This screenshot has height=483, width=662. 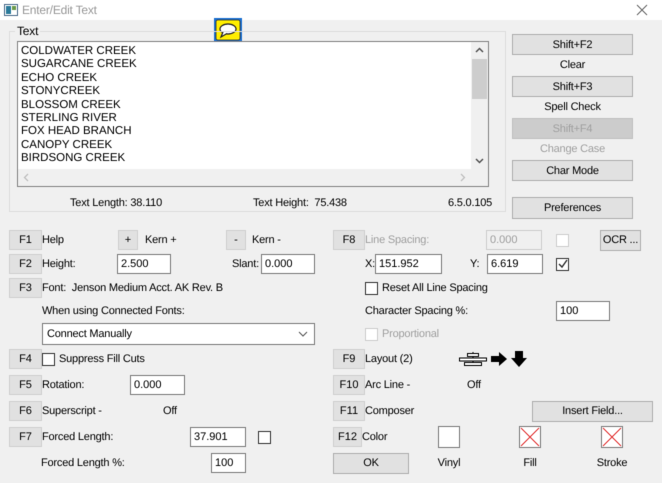 What do you see at coordinates (475, 264) in the screenshot?
I see `y-label: Y:` at bounding box center [475, 264].